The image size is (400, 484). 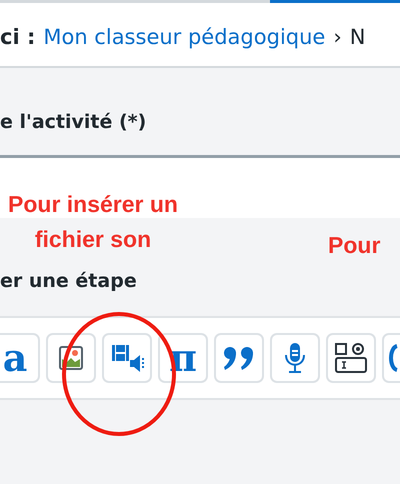 I want to click on film-speaker-icon, so click(x=127, y=358).